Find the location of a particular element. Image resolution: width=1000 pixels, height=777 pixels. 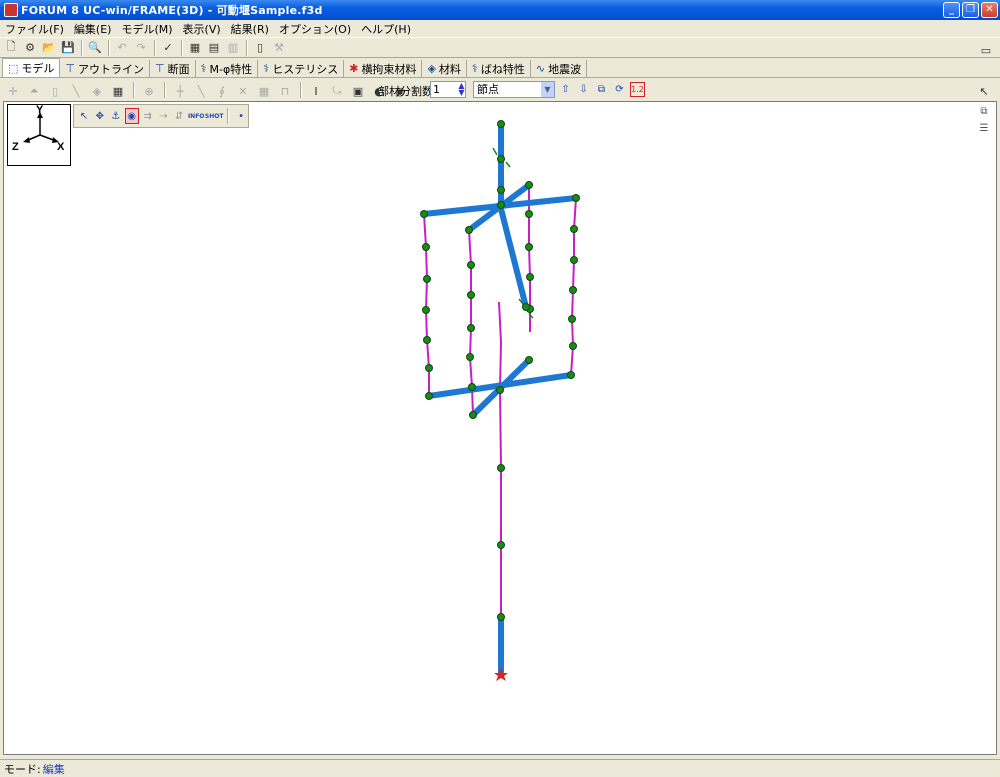

delete-icon: ▯ is located at coordinates (55, 91).